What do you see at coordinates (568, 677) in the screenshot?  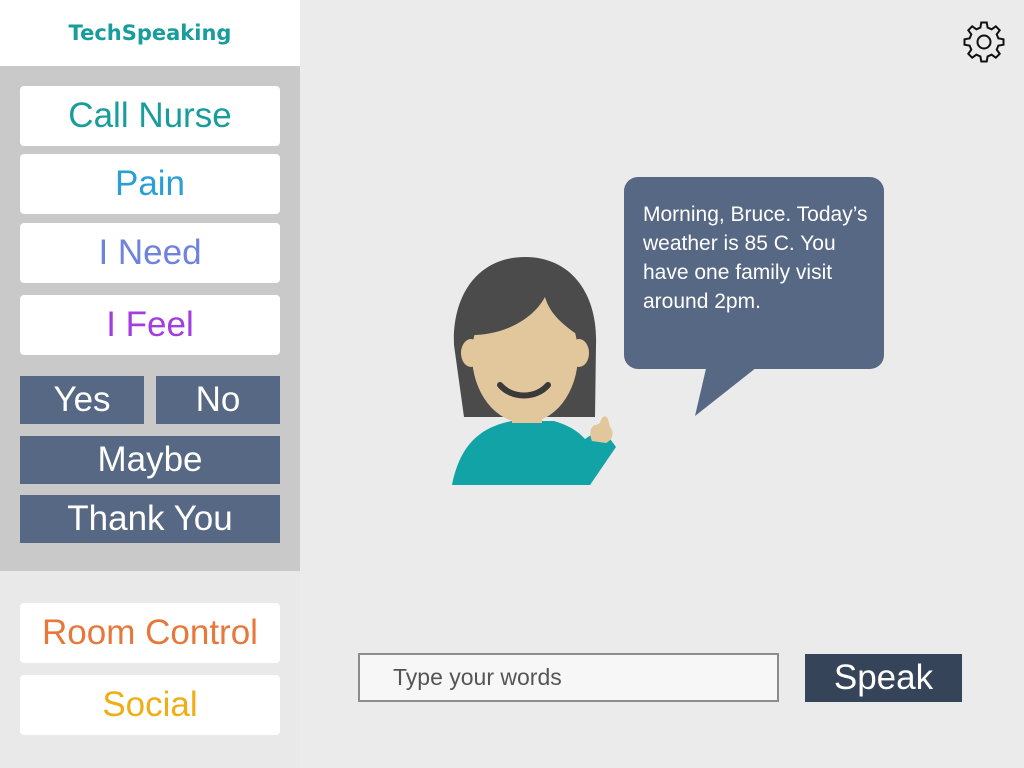 I see `type-words-input` at bounding box center [568, 677].